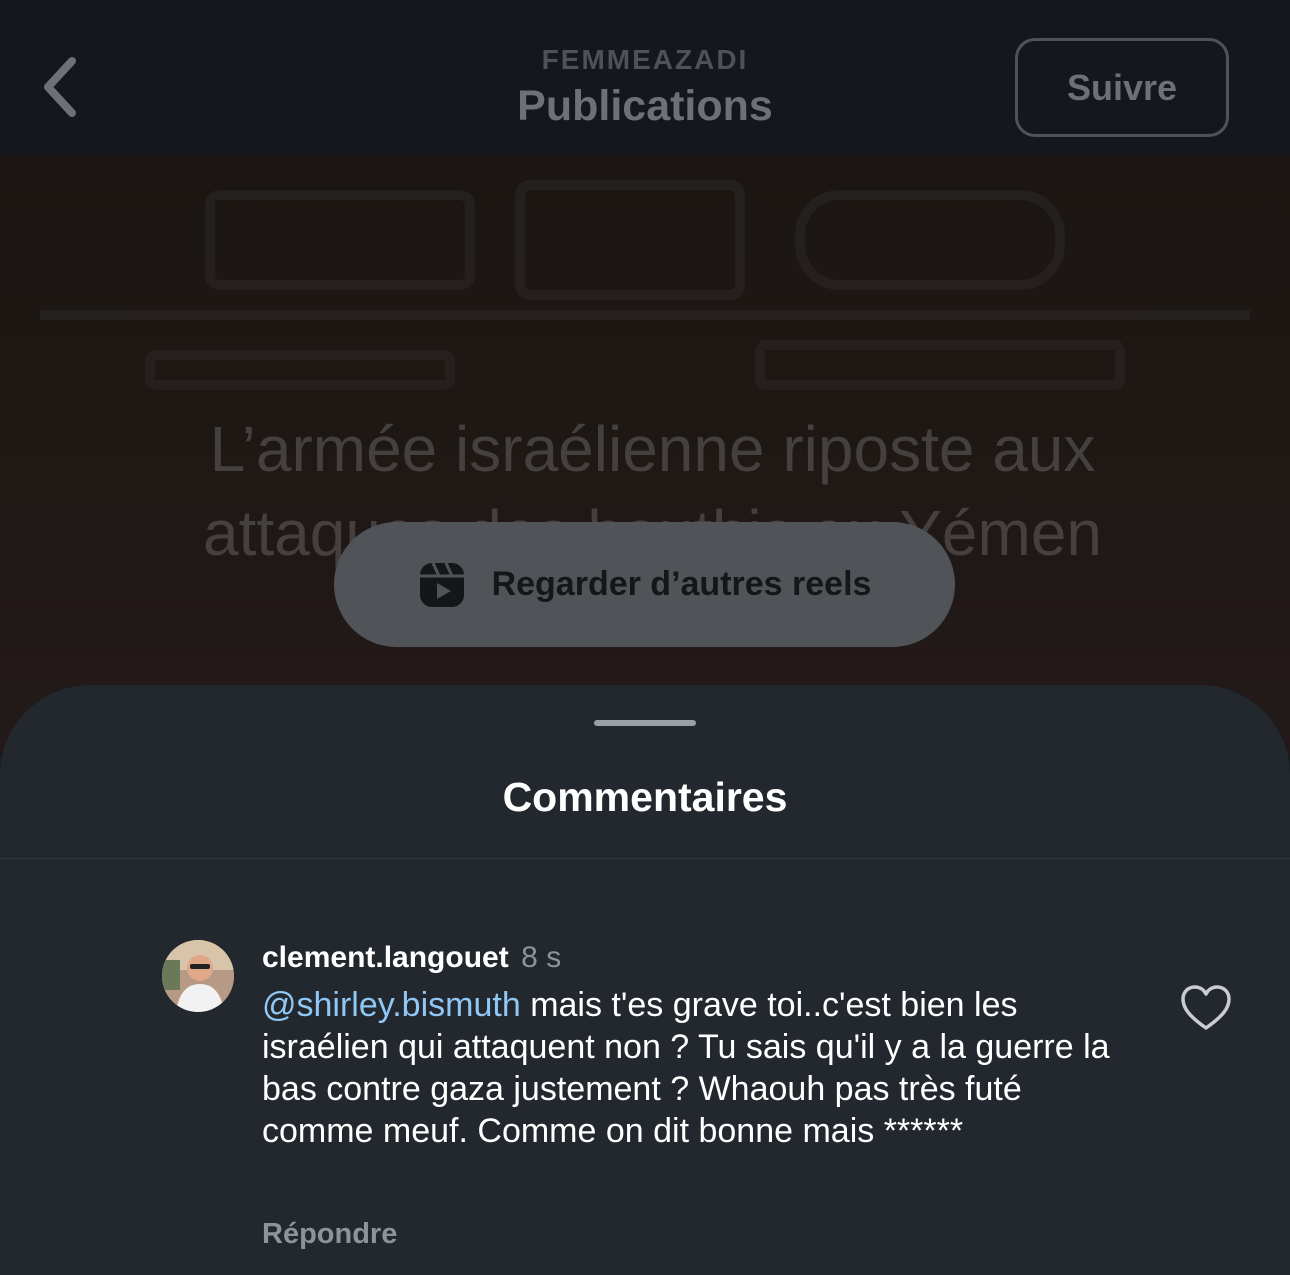 This screenshot has width=1290, height=1275. Describe the element at coordinates (1122, 87) in the screenshot. I see `follow-button: Suivre` at that location.